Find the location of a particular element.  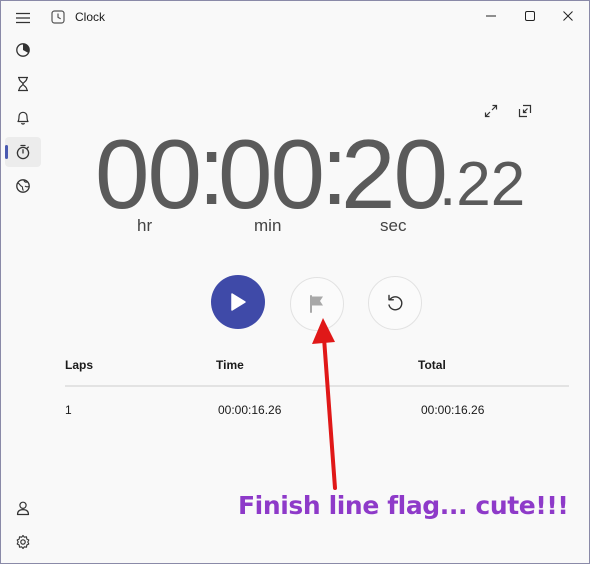

stopwatch-icon is located at coordinates (23, 152).